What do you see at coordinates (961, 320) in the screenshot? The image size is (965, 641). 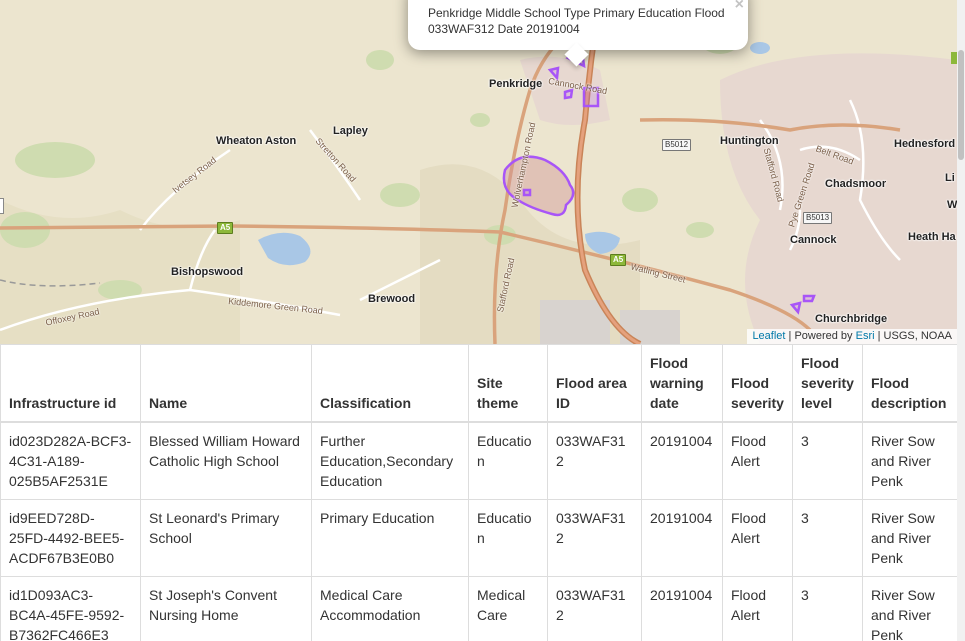 I see `page-scrollbar` at bounding box center [961, 320].